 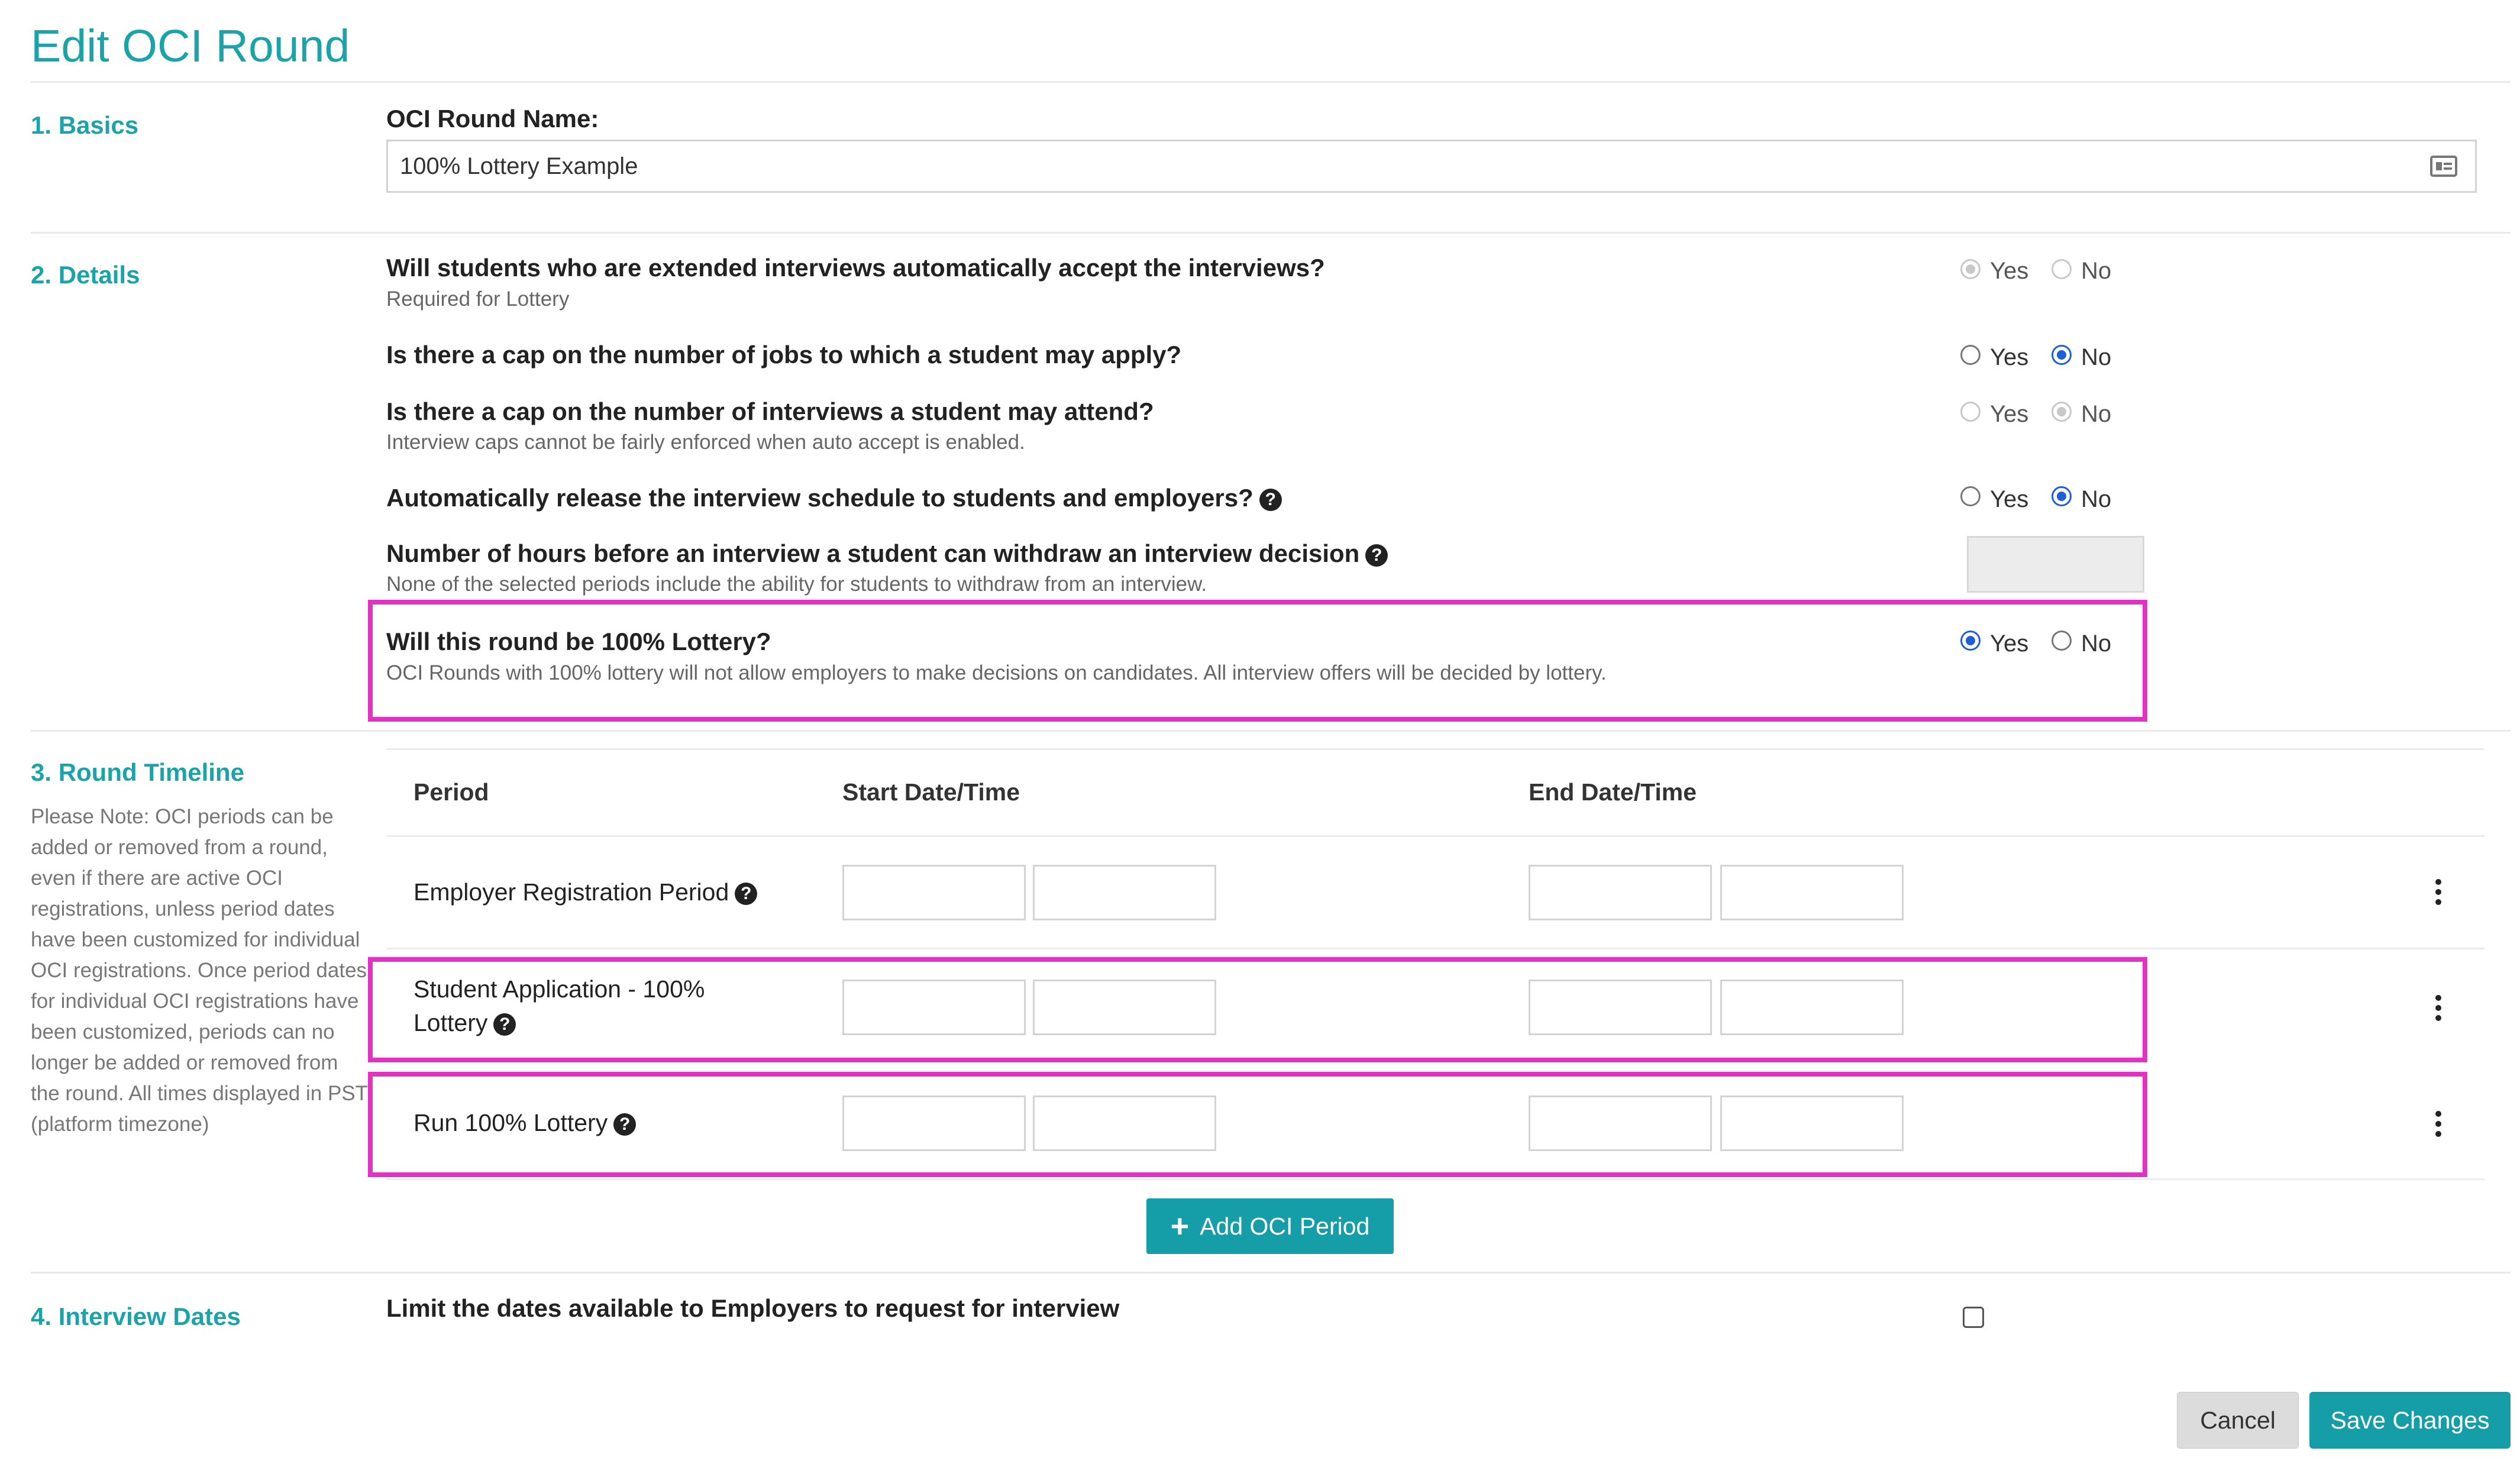 What do you see at coordinates (2096, 271) in the screenshot?
I see `auto-accept-no-label: No` at bounding box center [2096, 271].